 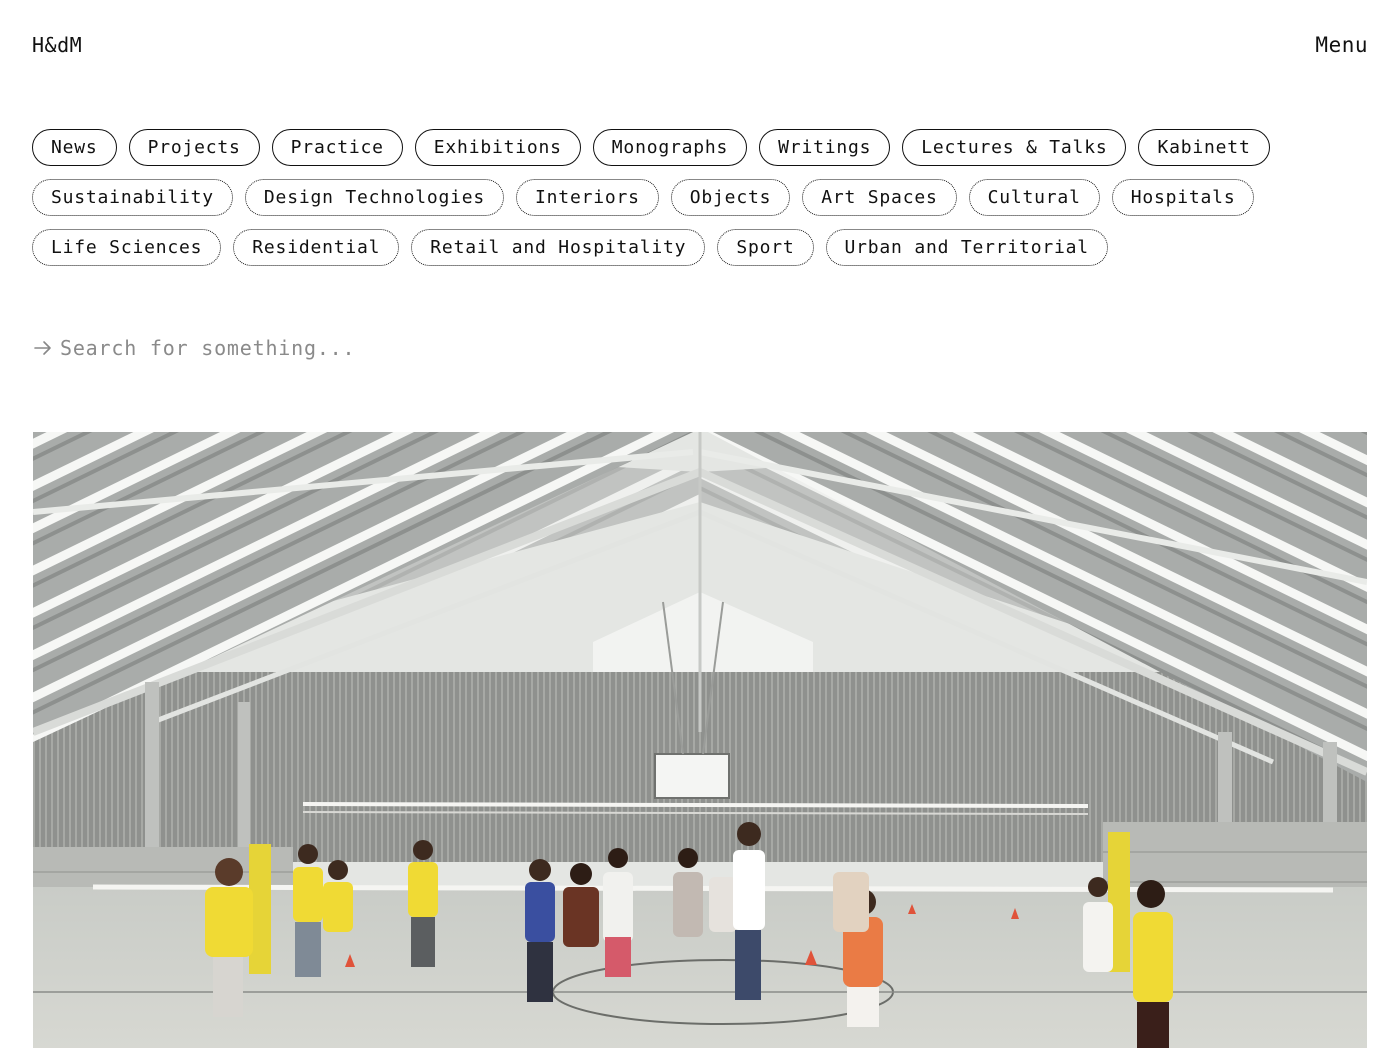 I want to click on menu-button: Menu, so click(x=1341, y=45).